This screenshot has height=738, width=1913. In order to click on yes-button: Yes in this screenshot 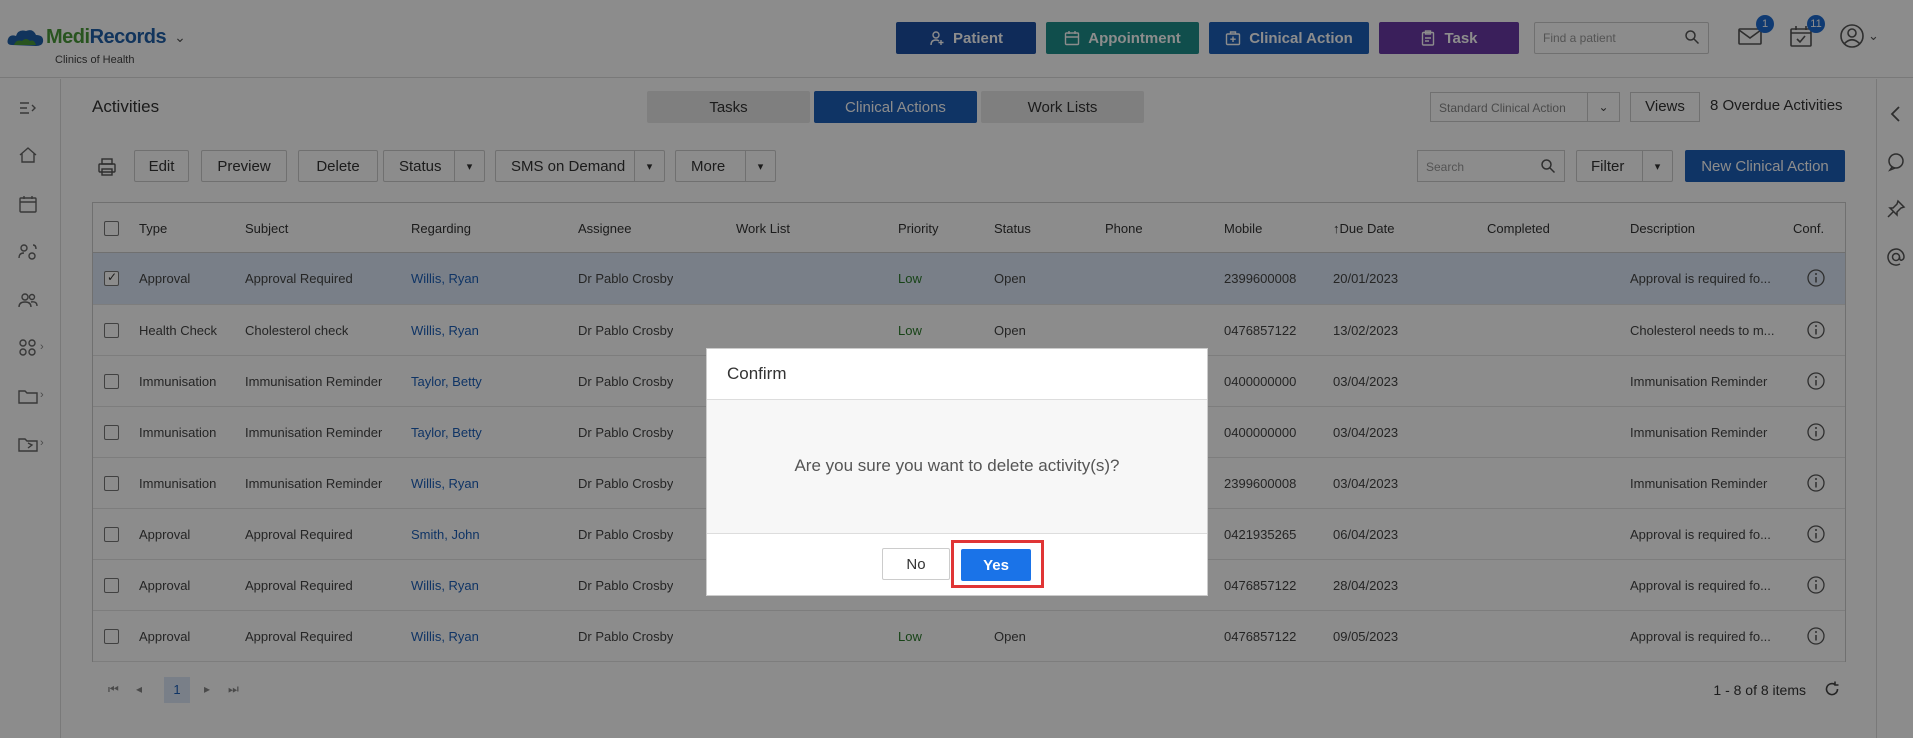, I will do `click(996, 565)`.